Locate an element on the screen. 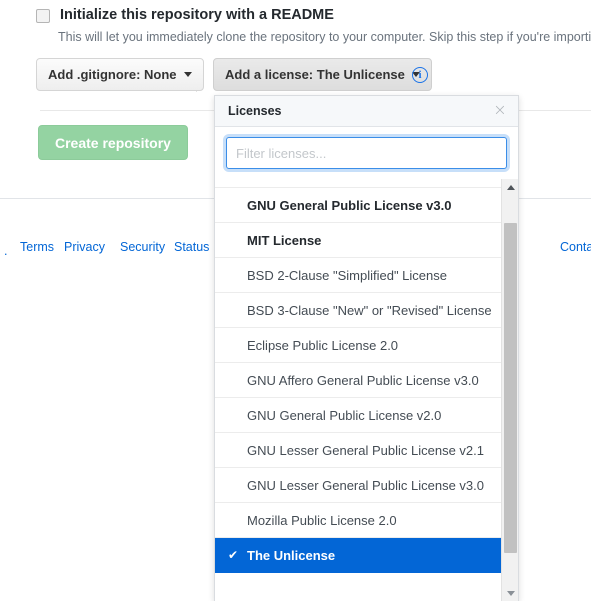  licenses-scrollbar is located at coordinates (509, 390).